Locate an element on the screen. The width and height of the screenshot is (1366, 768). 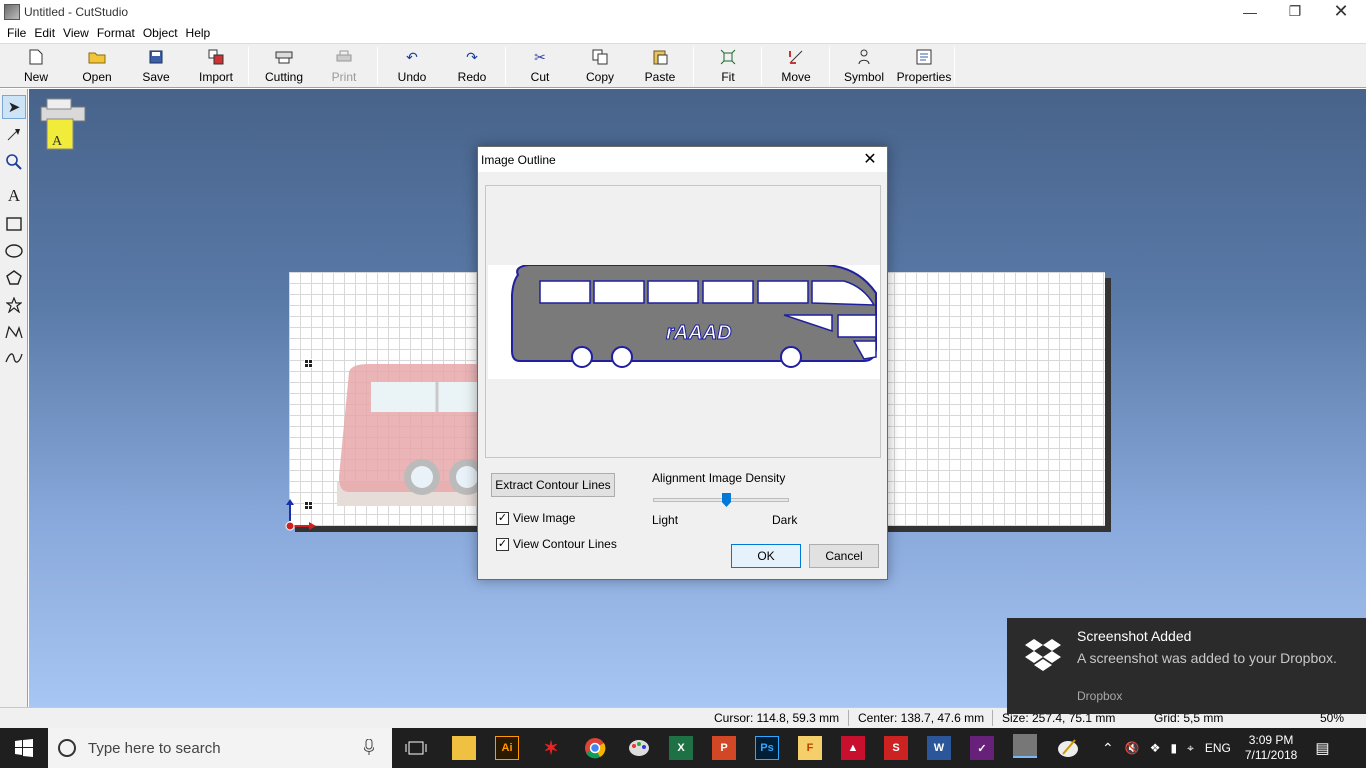
microphone-icon is located at coordinates (369, 748).